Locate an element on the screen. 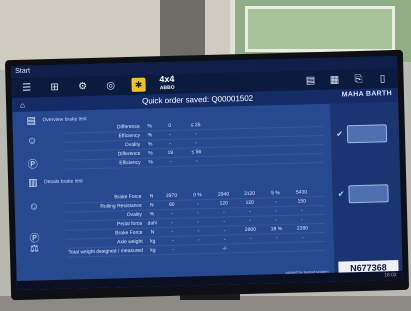  details-title: Details brake test is located at coordinates (63, 182).